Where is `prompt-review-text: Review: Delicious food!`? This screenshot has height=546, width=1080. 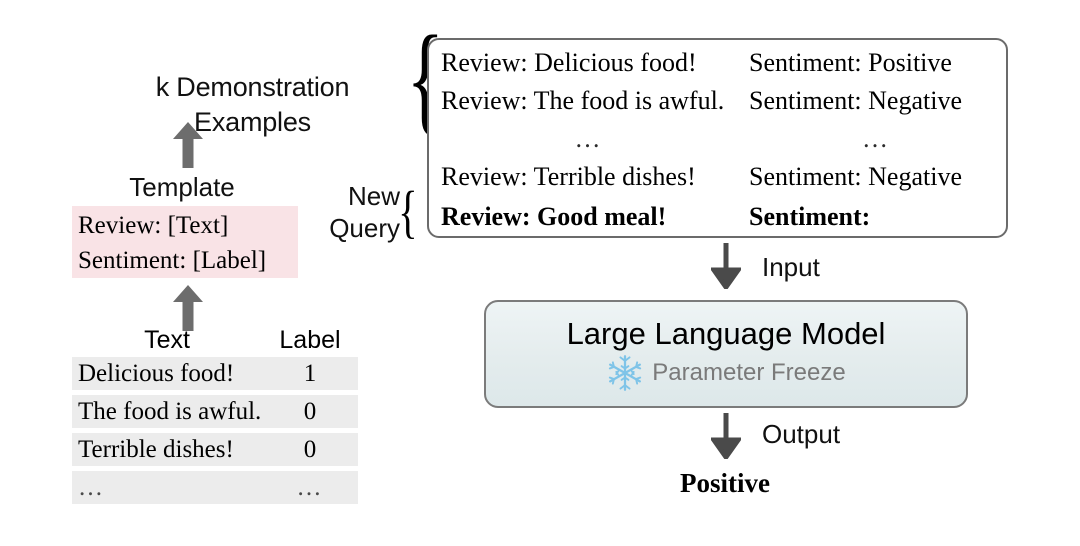 prompt-review-text: Review: Delicious food! is located at coordinates (569, 62).